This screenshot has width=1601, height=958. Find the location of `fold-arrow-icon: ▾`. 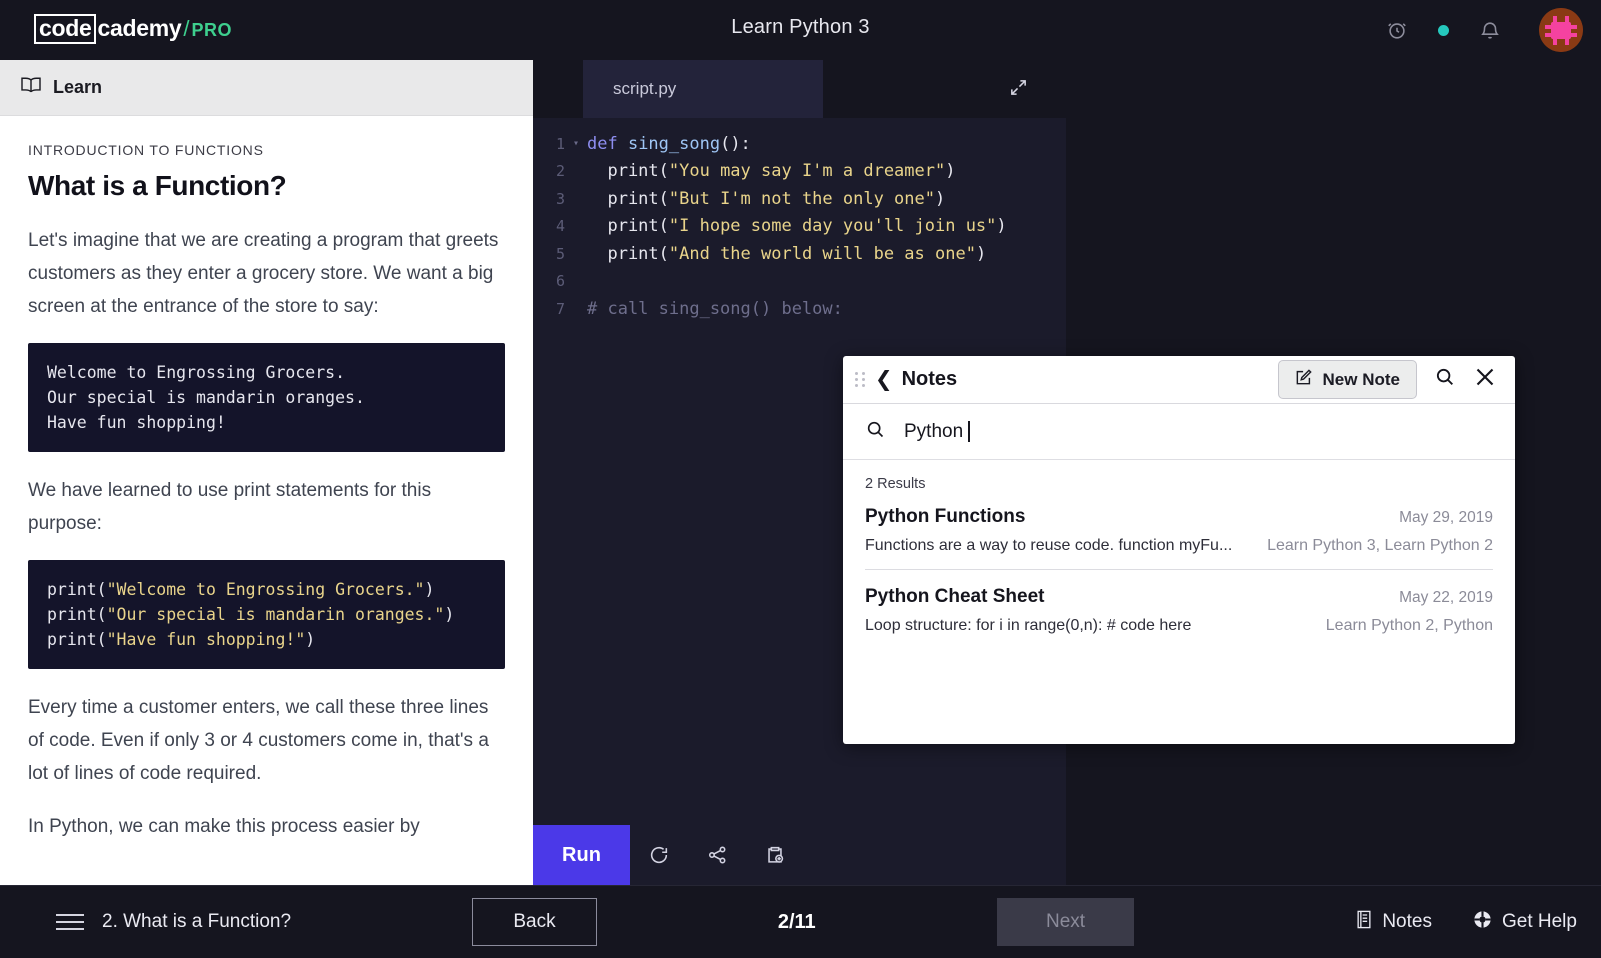

fold-arrow-icon: ▾ is located at coordinates (580, 143).